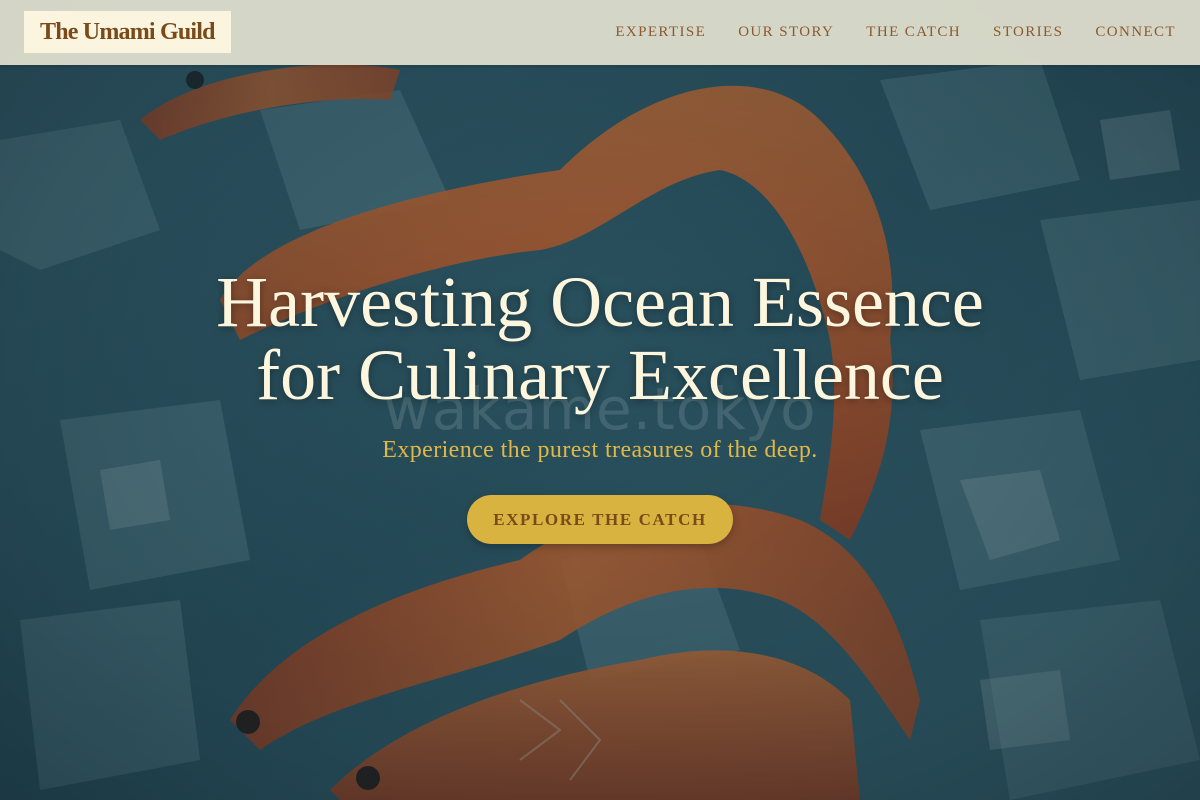 This screenshot has height=800, width=1200. I want to click on brand-logo: The Umami Guild, so click(127, 32).